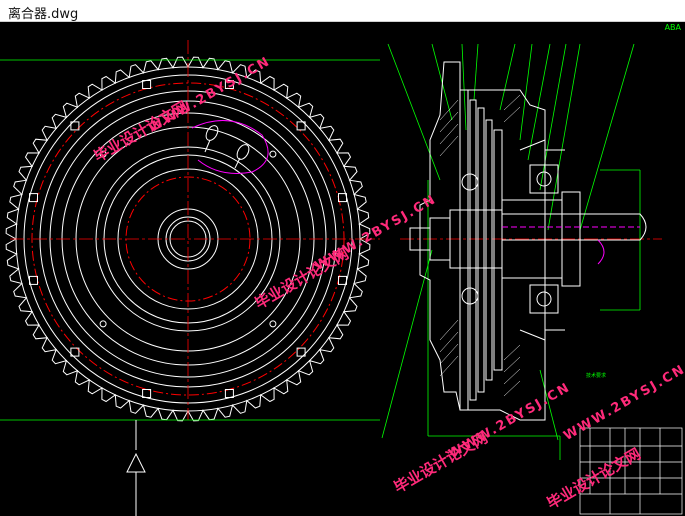  Describe the element at coordinates (672, 27) in the screenshot. I see `corner-label: ABA` at that location.